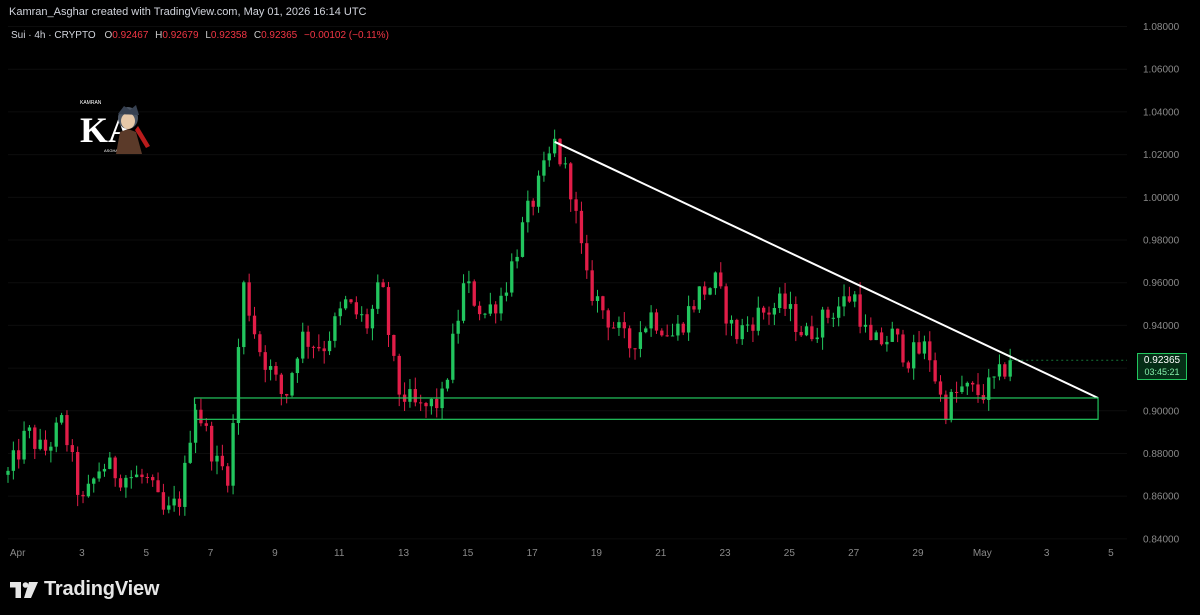 This screenshot has height=615, width=1200. I want to click on y-tick-label: 0.86000, so click(1161, 497).